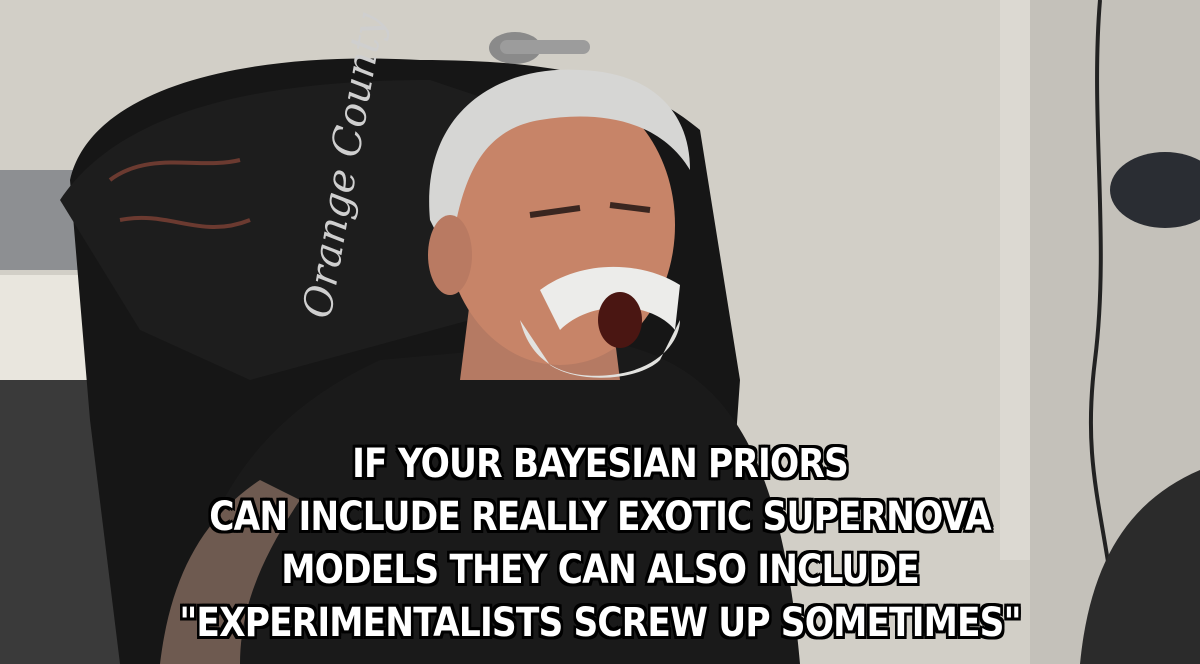 The image size is (1200, 664). What do you see at coordinates (450, 255) in the screenshot?
I see `ear` at bounding box center [450, 255].